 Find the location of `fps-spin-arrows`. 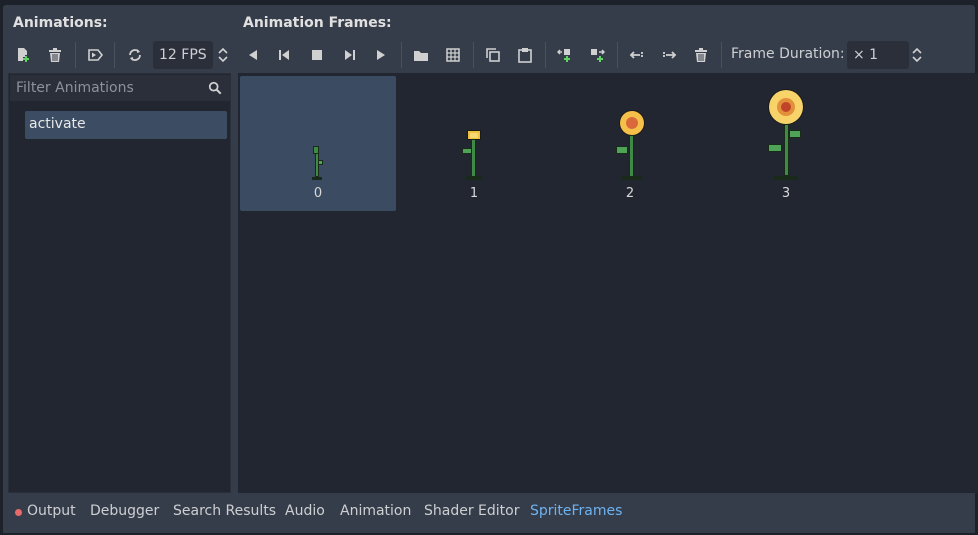

fps-spin-arrows is located at coordinates (223, 55).